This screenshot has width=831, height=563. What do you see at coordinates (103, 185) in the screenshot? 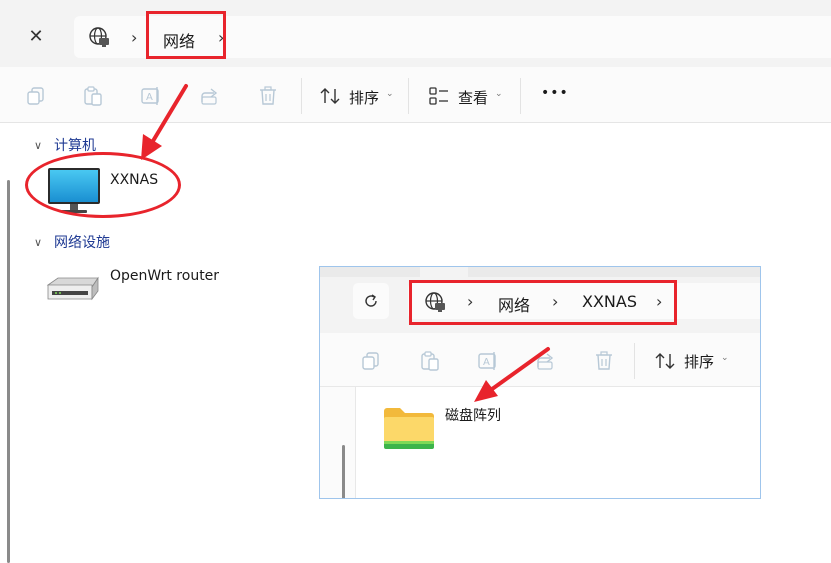
I see `highlight-ellipse-xxnas` at bounding box center [103, 185].